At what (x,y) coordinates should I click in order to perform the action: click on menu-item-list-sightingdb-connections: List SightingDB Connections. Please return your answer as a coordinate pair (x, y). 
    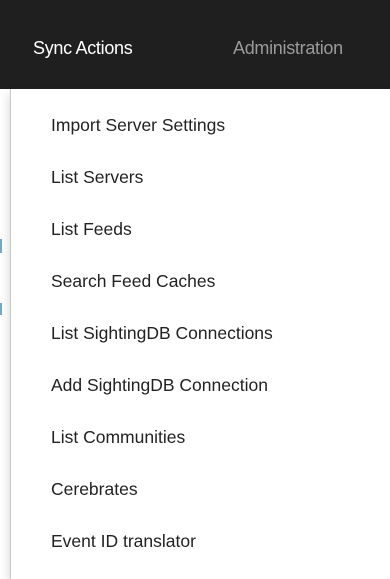
    Looking at the image, I should click on (200, 335).